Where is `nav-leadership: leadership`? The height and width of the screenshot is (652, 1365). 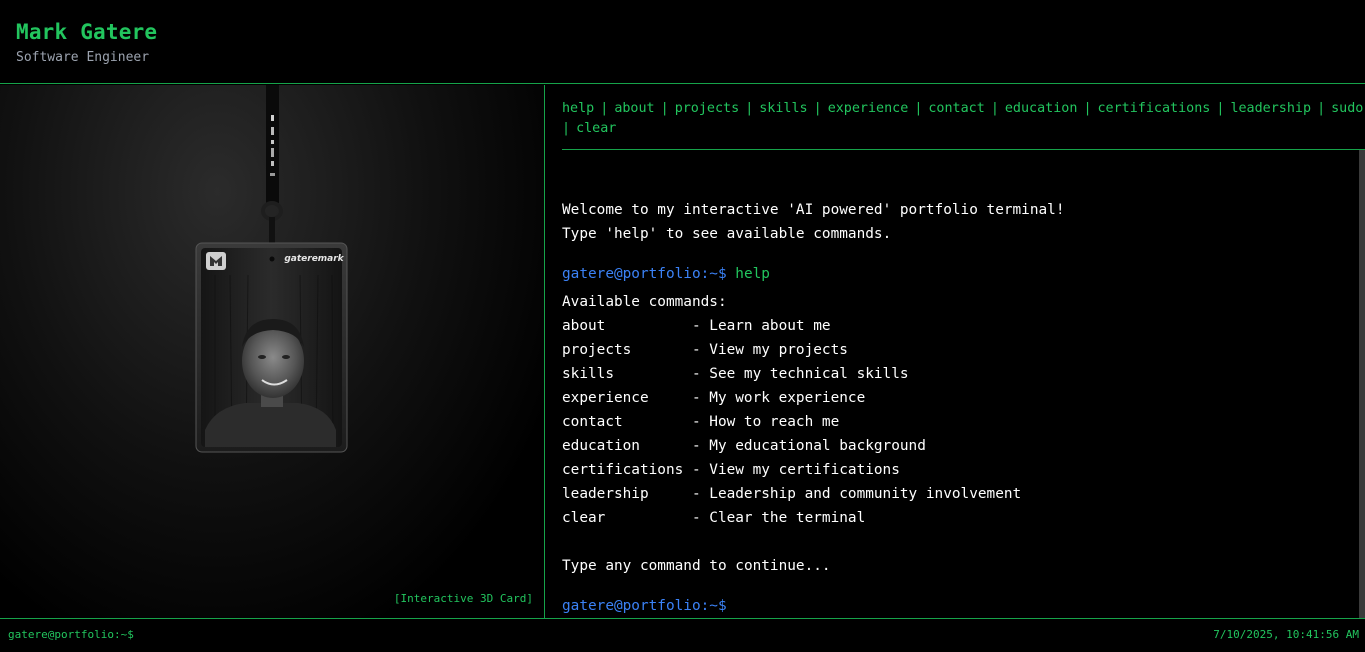 nav-leadership: leadership is located at coordinates (1270, 108).